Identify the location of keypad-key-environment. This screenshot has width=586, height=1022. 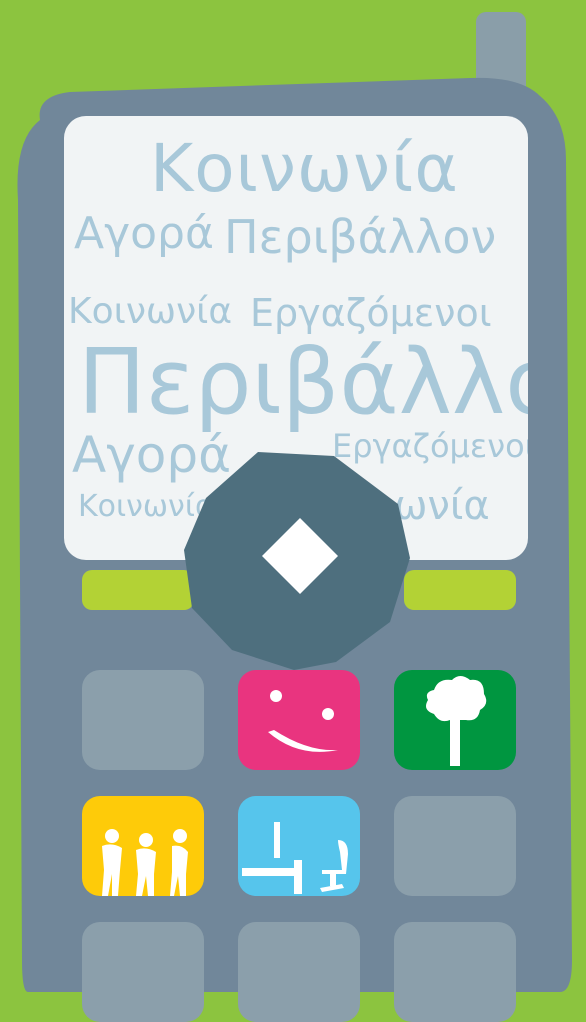
(455, 720).